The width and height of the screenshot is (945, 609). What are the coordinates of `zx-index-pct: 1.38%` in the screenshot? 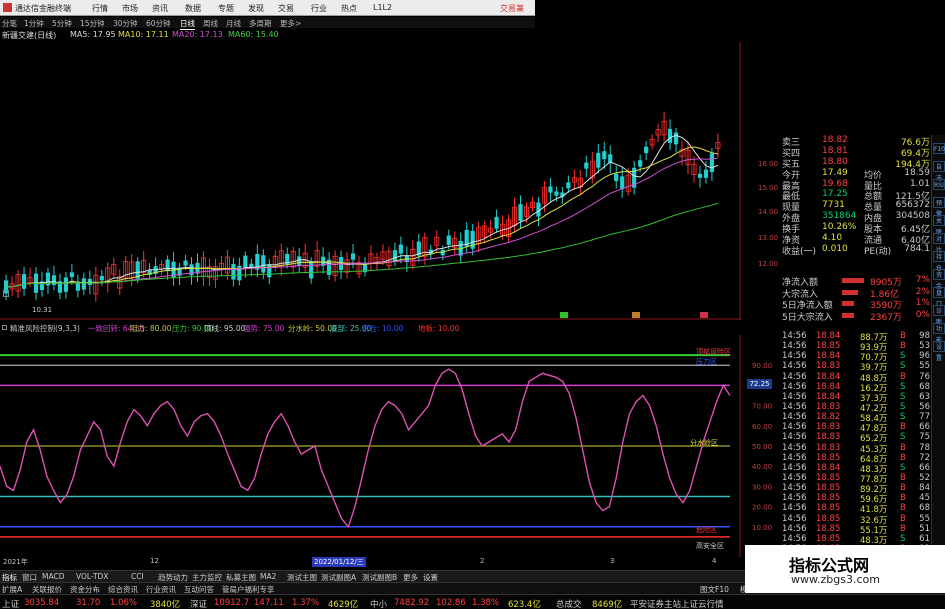 It's located at (486, 603).